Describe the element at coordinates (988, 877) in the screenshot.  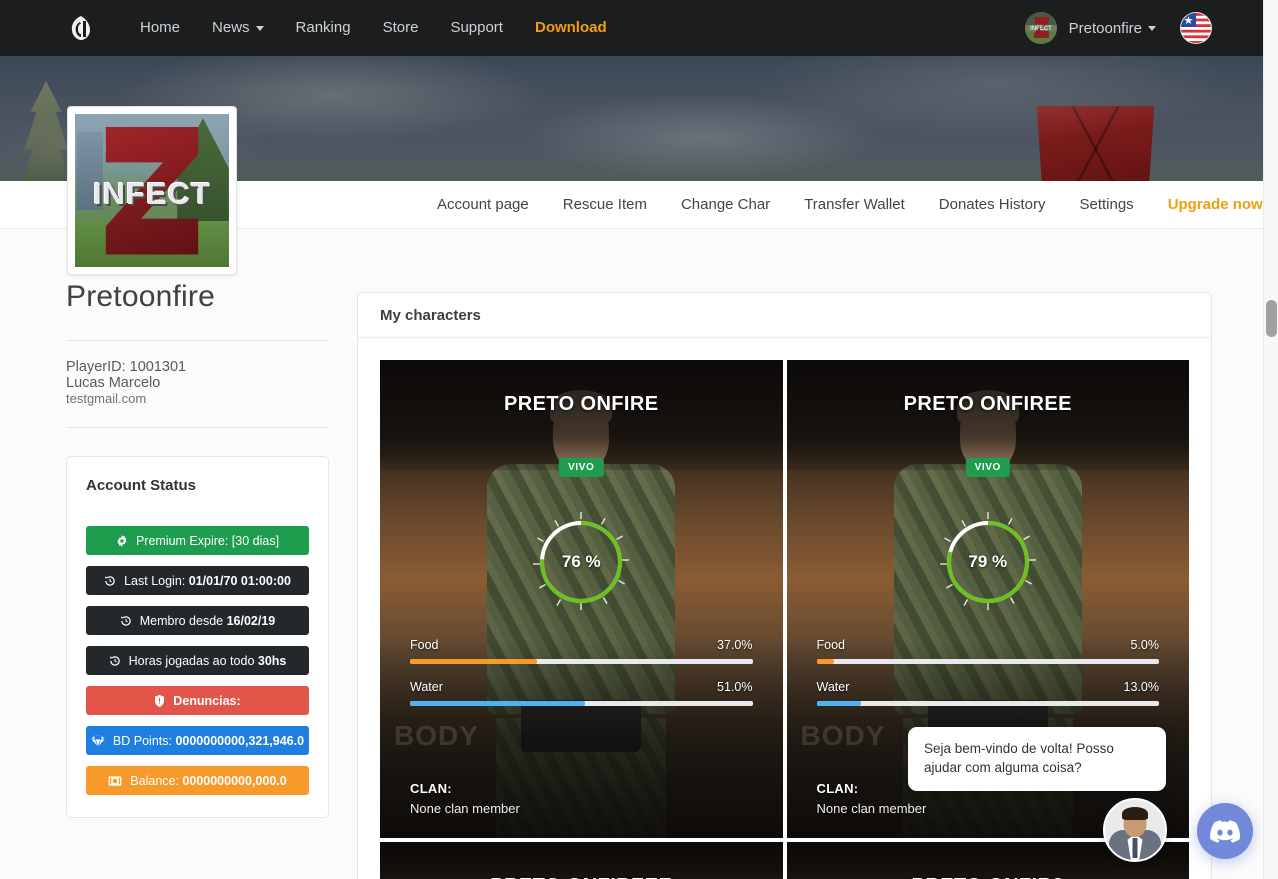
I see `character-name: PRETO ONFIR3` at that location.